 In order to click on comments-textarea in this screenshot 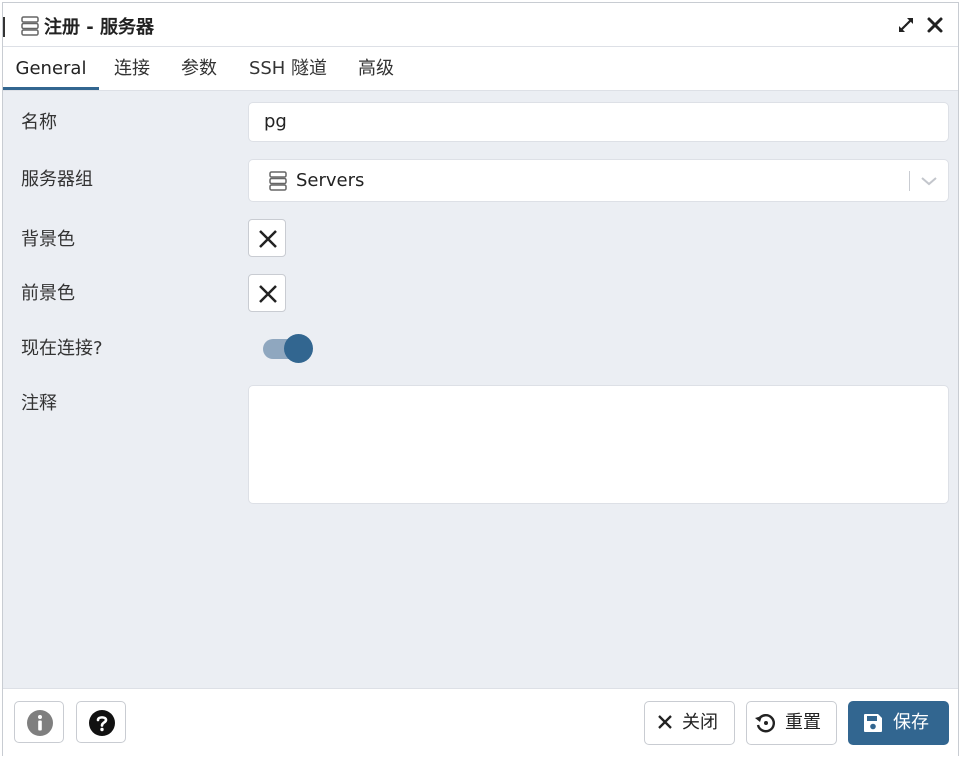, I will do `click(598, 444)`.